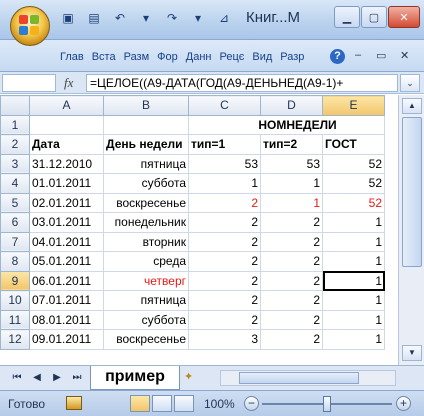 This screenshot has width=424, height=416. What do you see at coordinates (15, 202) in the screenshot?
I see `row-header: 5` at bounding box center [15, 202].